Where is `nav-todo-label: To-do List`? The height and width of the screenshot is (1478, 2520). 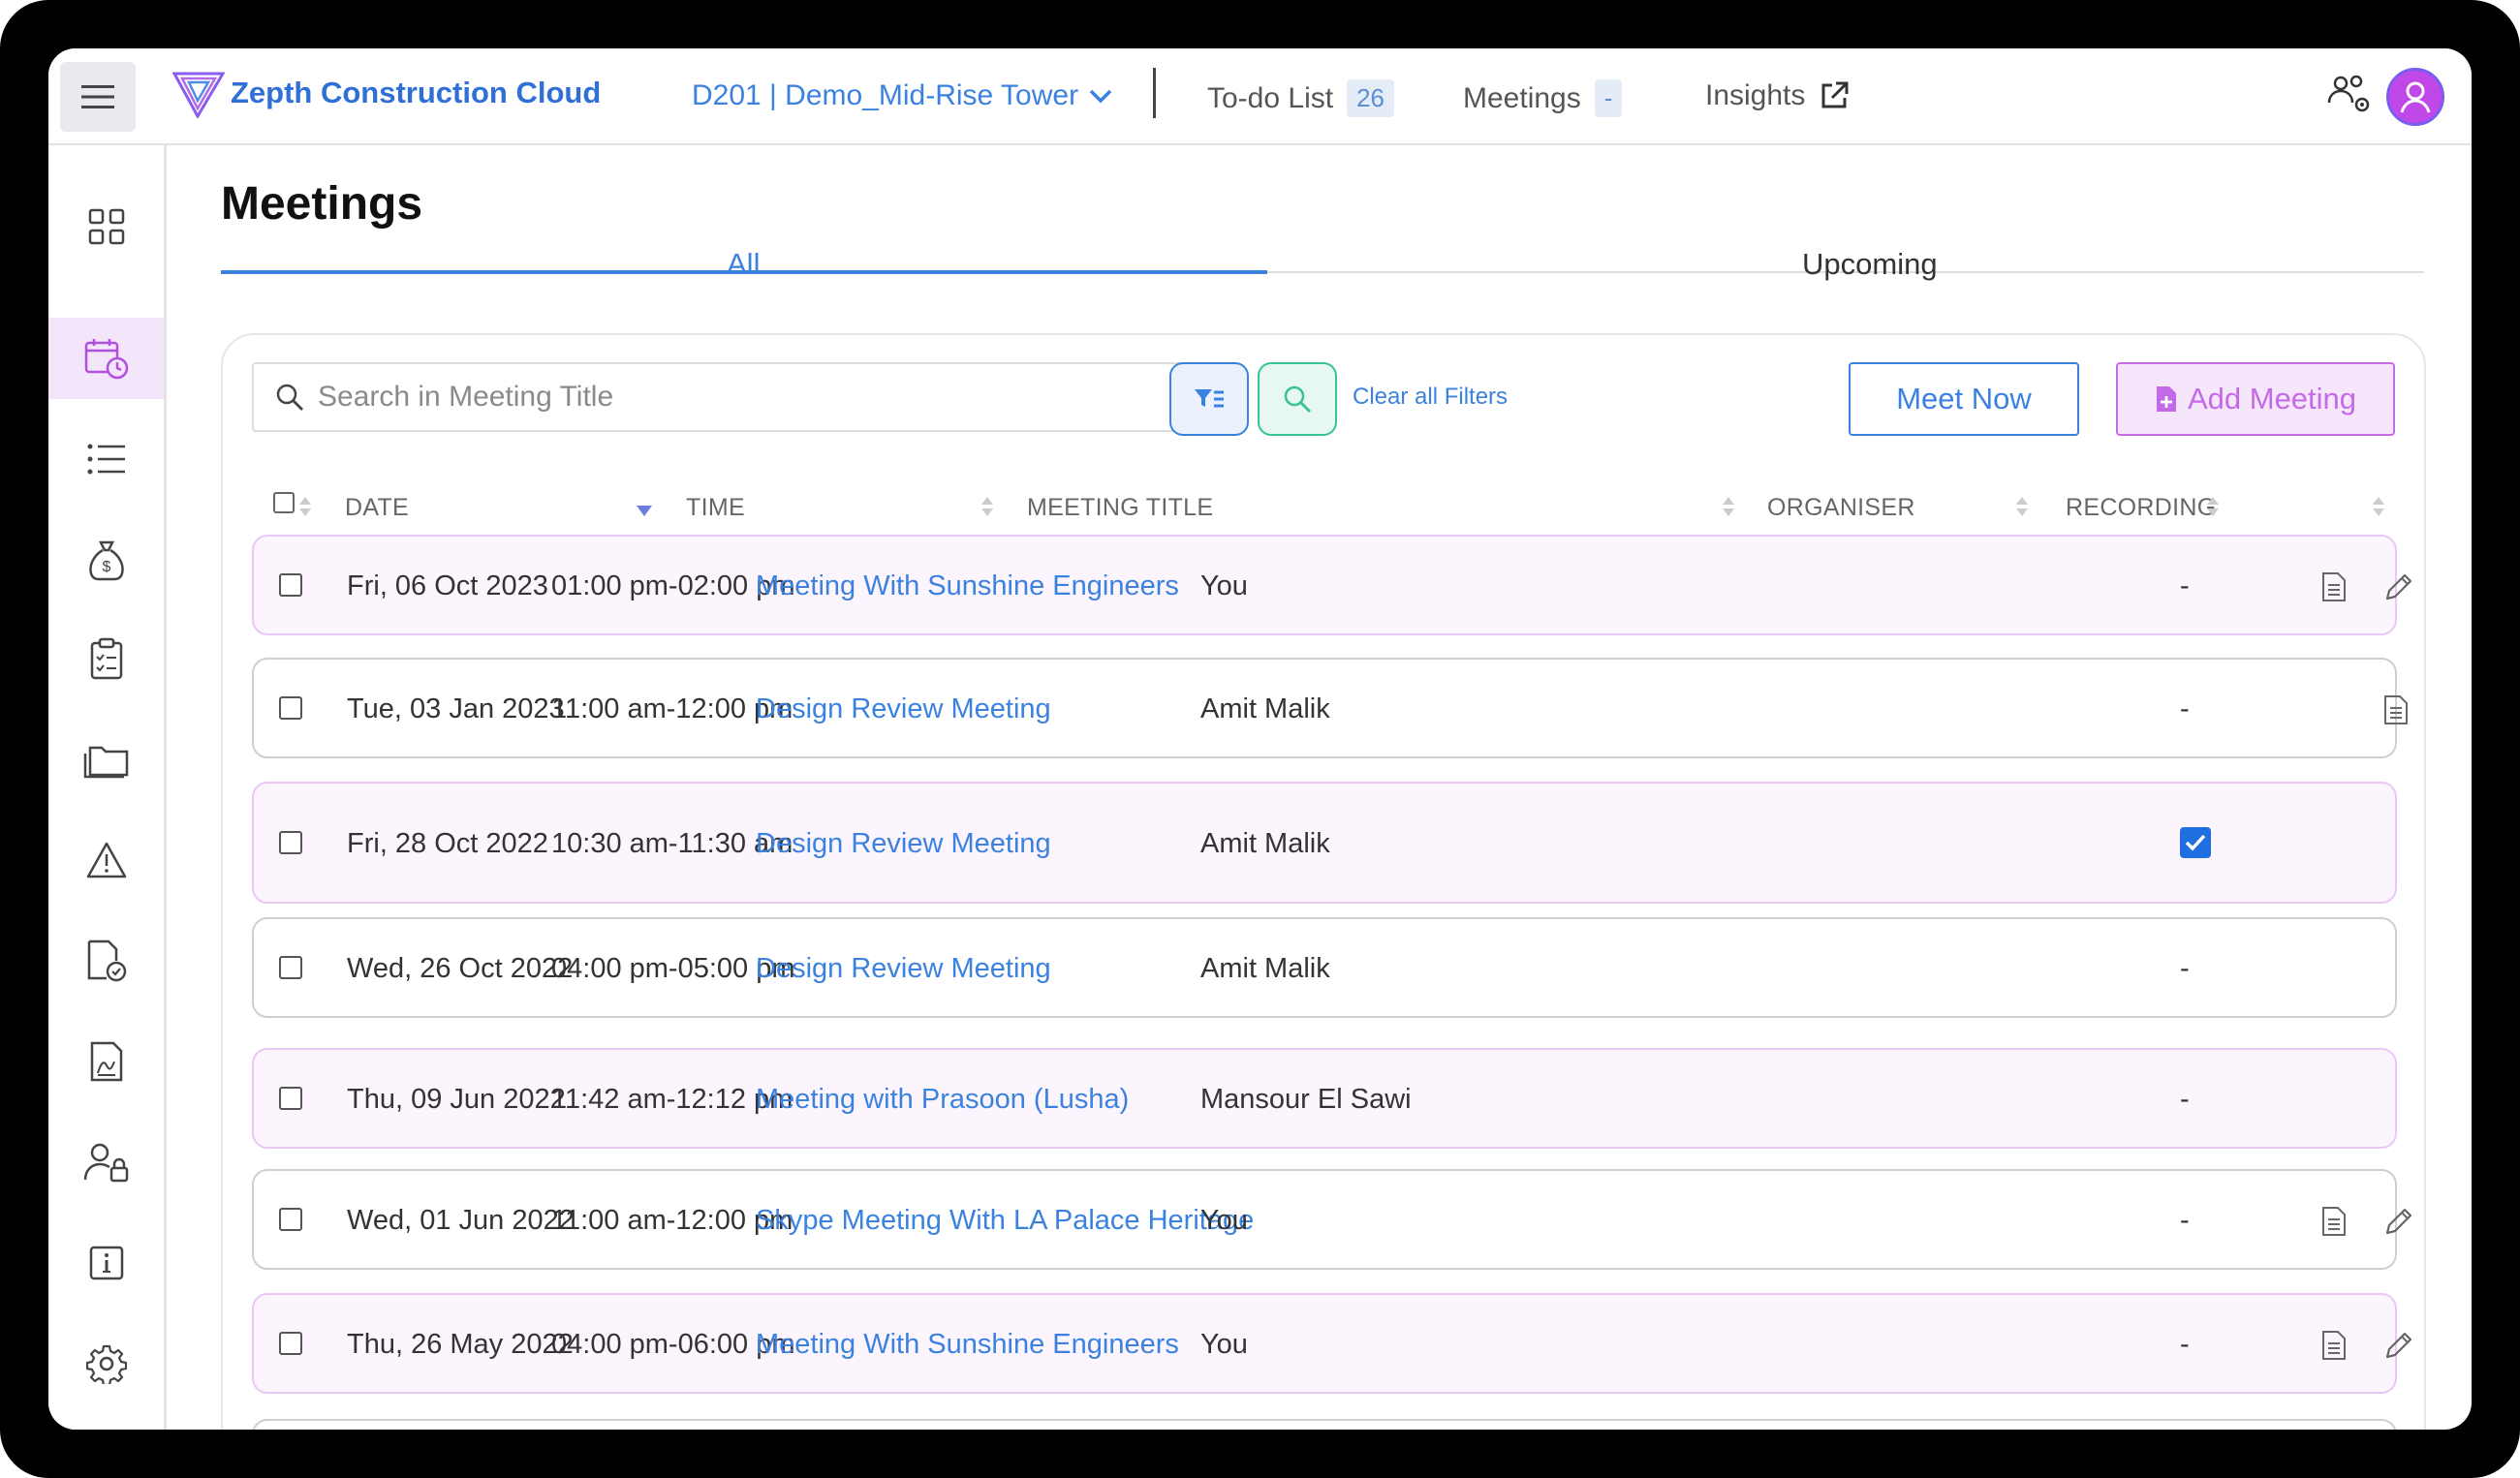
nav-todo-label: To-do List is located at coordinates (1270, 97).